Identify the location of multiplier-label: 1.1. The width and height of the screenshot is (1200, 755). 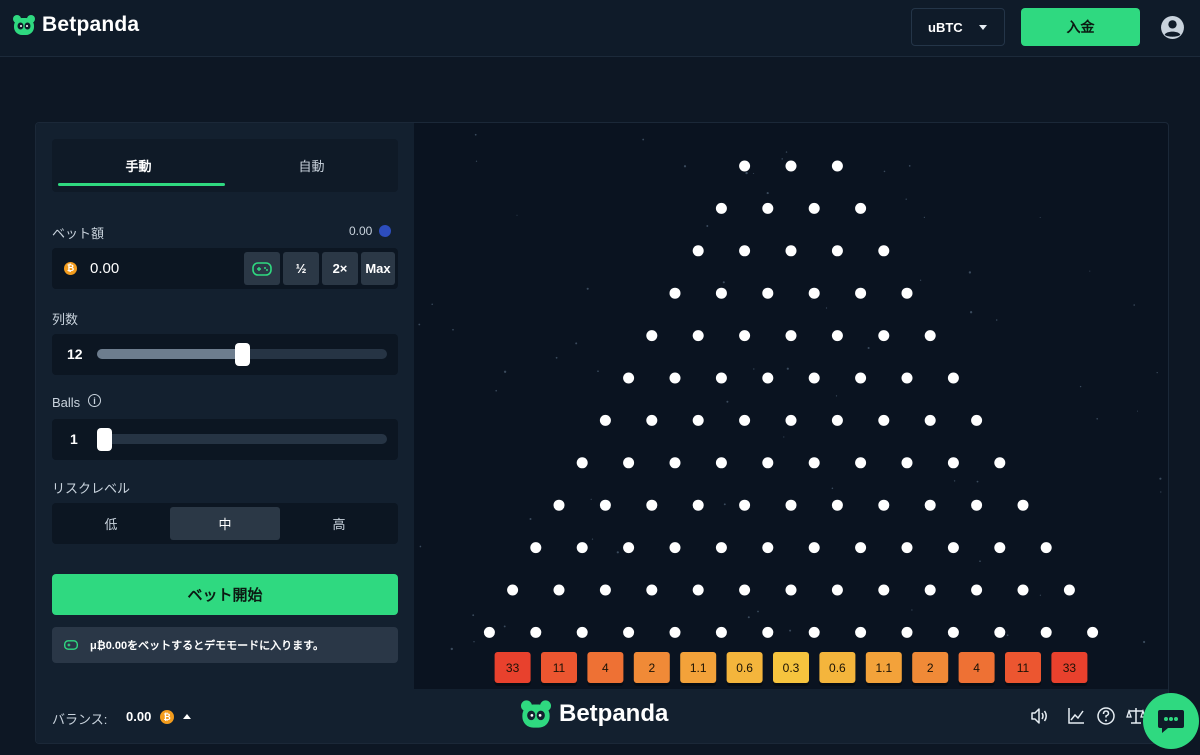
(883, 668).